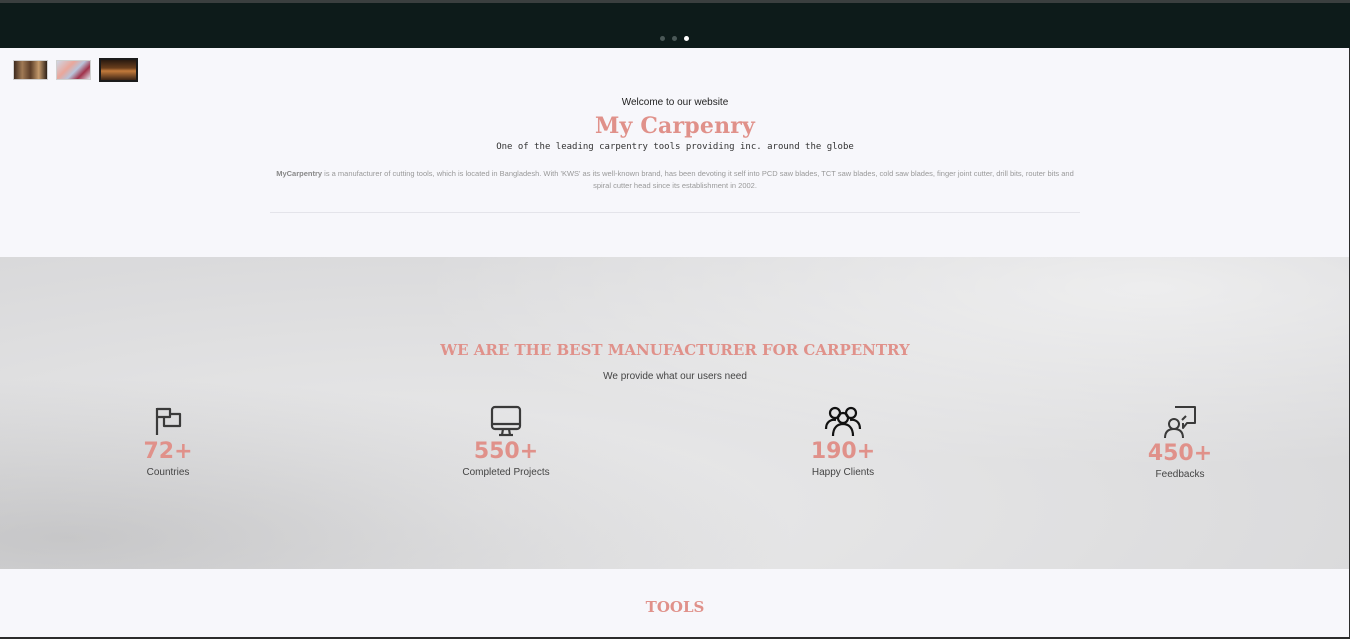 Image resolution: width=1350 pixels, height=639 pixels. What do you see at coordinates (506, 472) in the screenshot?
I see `stat-label: Completed Projects` at bounding box center [506, 472].